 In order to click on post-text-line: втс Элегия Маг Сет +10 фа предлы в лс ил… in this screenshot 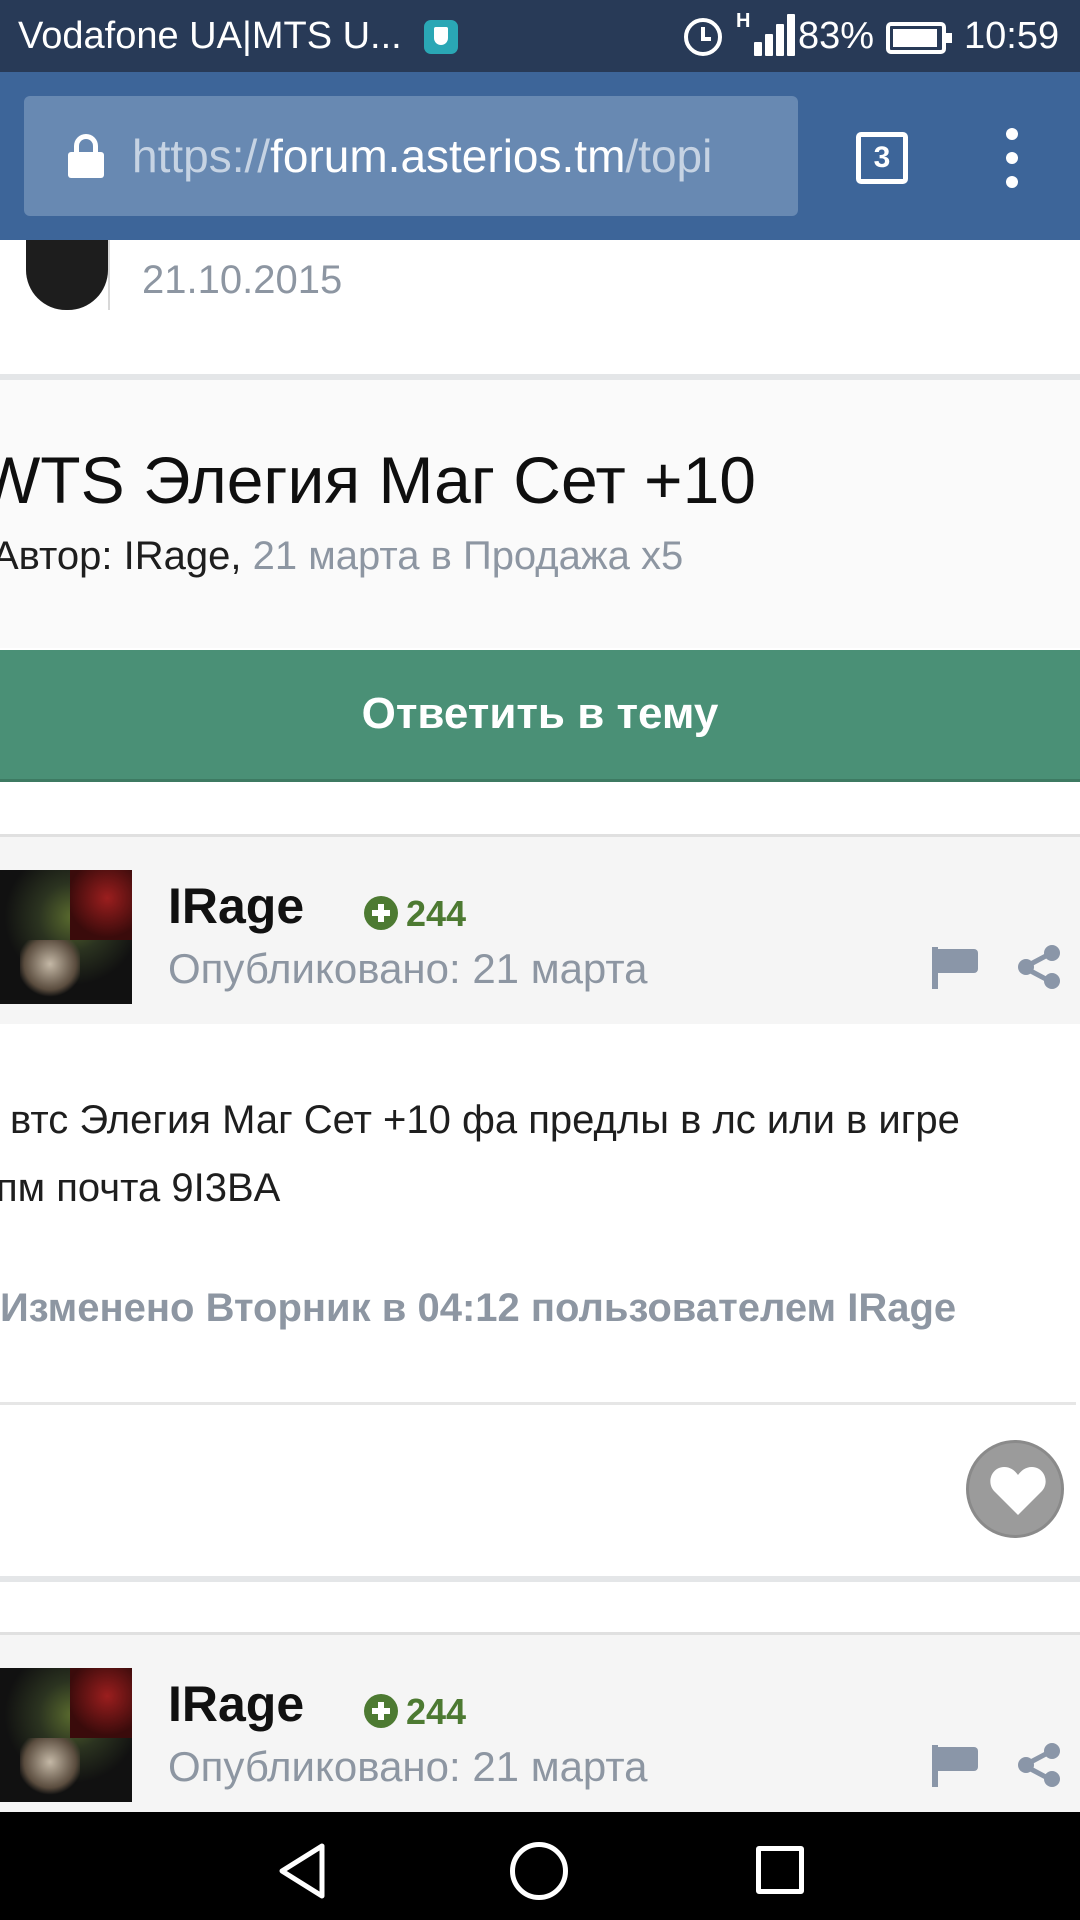, I will do `click(485, 1120)`.